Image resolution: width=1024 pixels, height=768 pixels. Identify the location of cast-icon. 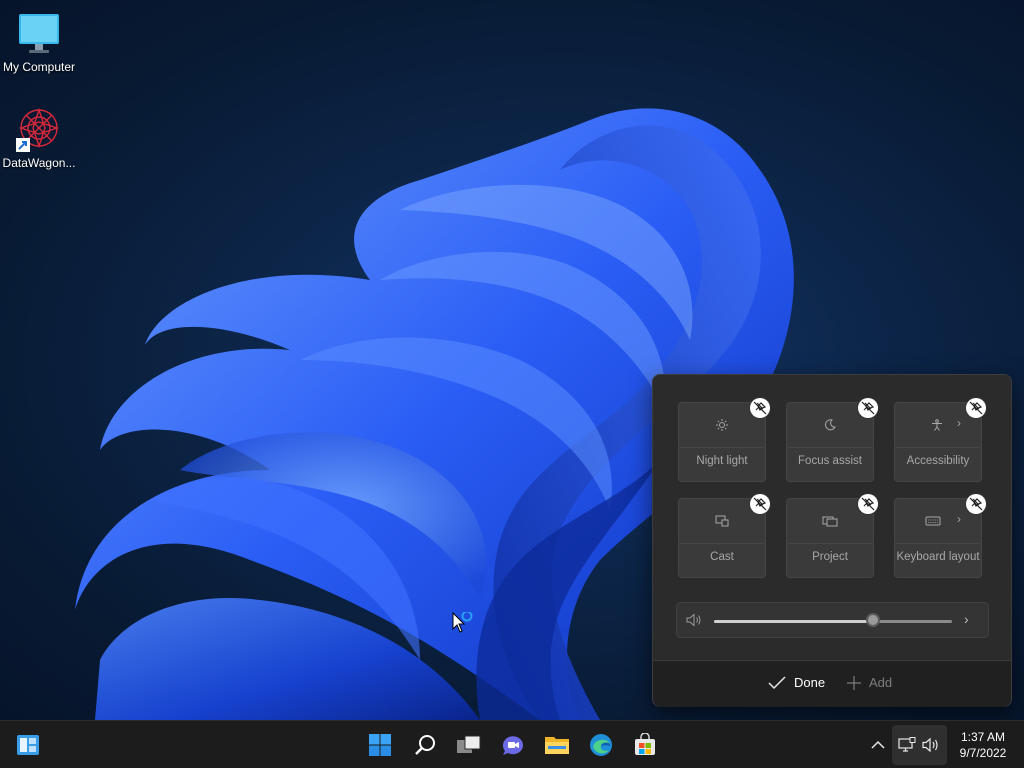
(722, 522).